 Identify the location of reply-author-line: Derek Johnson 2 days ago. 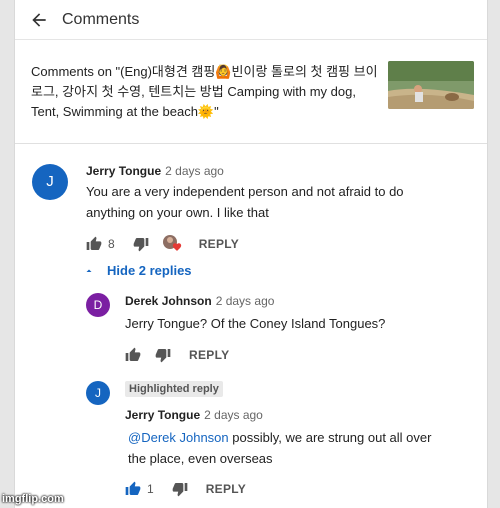
(199, 301).